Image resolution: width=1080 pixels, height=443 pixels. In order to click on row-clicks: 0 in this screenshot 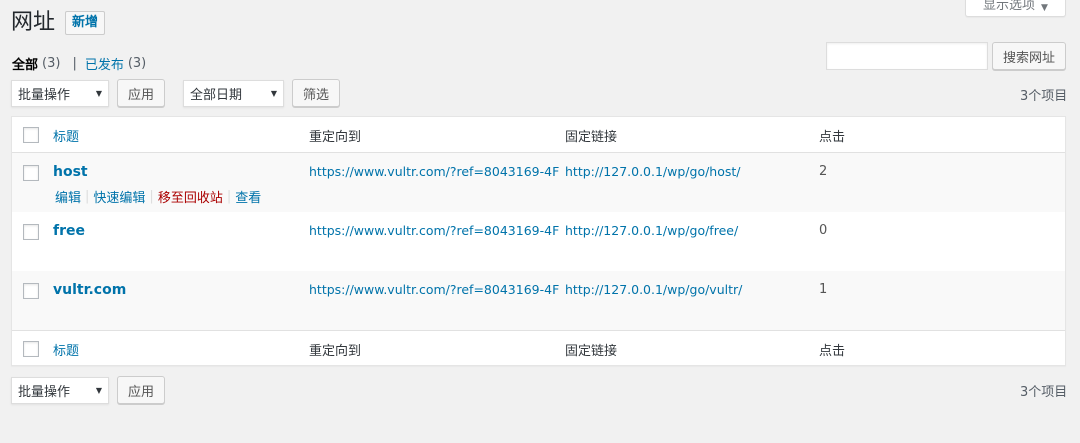, I will do `click(823, 230)`.